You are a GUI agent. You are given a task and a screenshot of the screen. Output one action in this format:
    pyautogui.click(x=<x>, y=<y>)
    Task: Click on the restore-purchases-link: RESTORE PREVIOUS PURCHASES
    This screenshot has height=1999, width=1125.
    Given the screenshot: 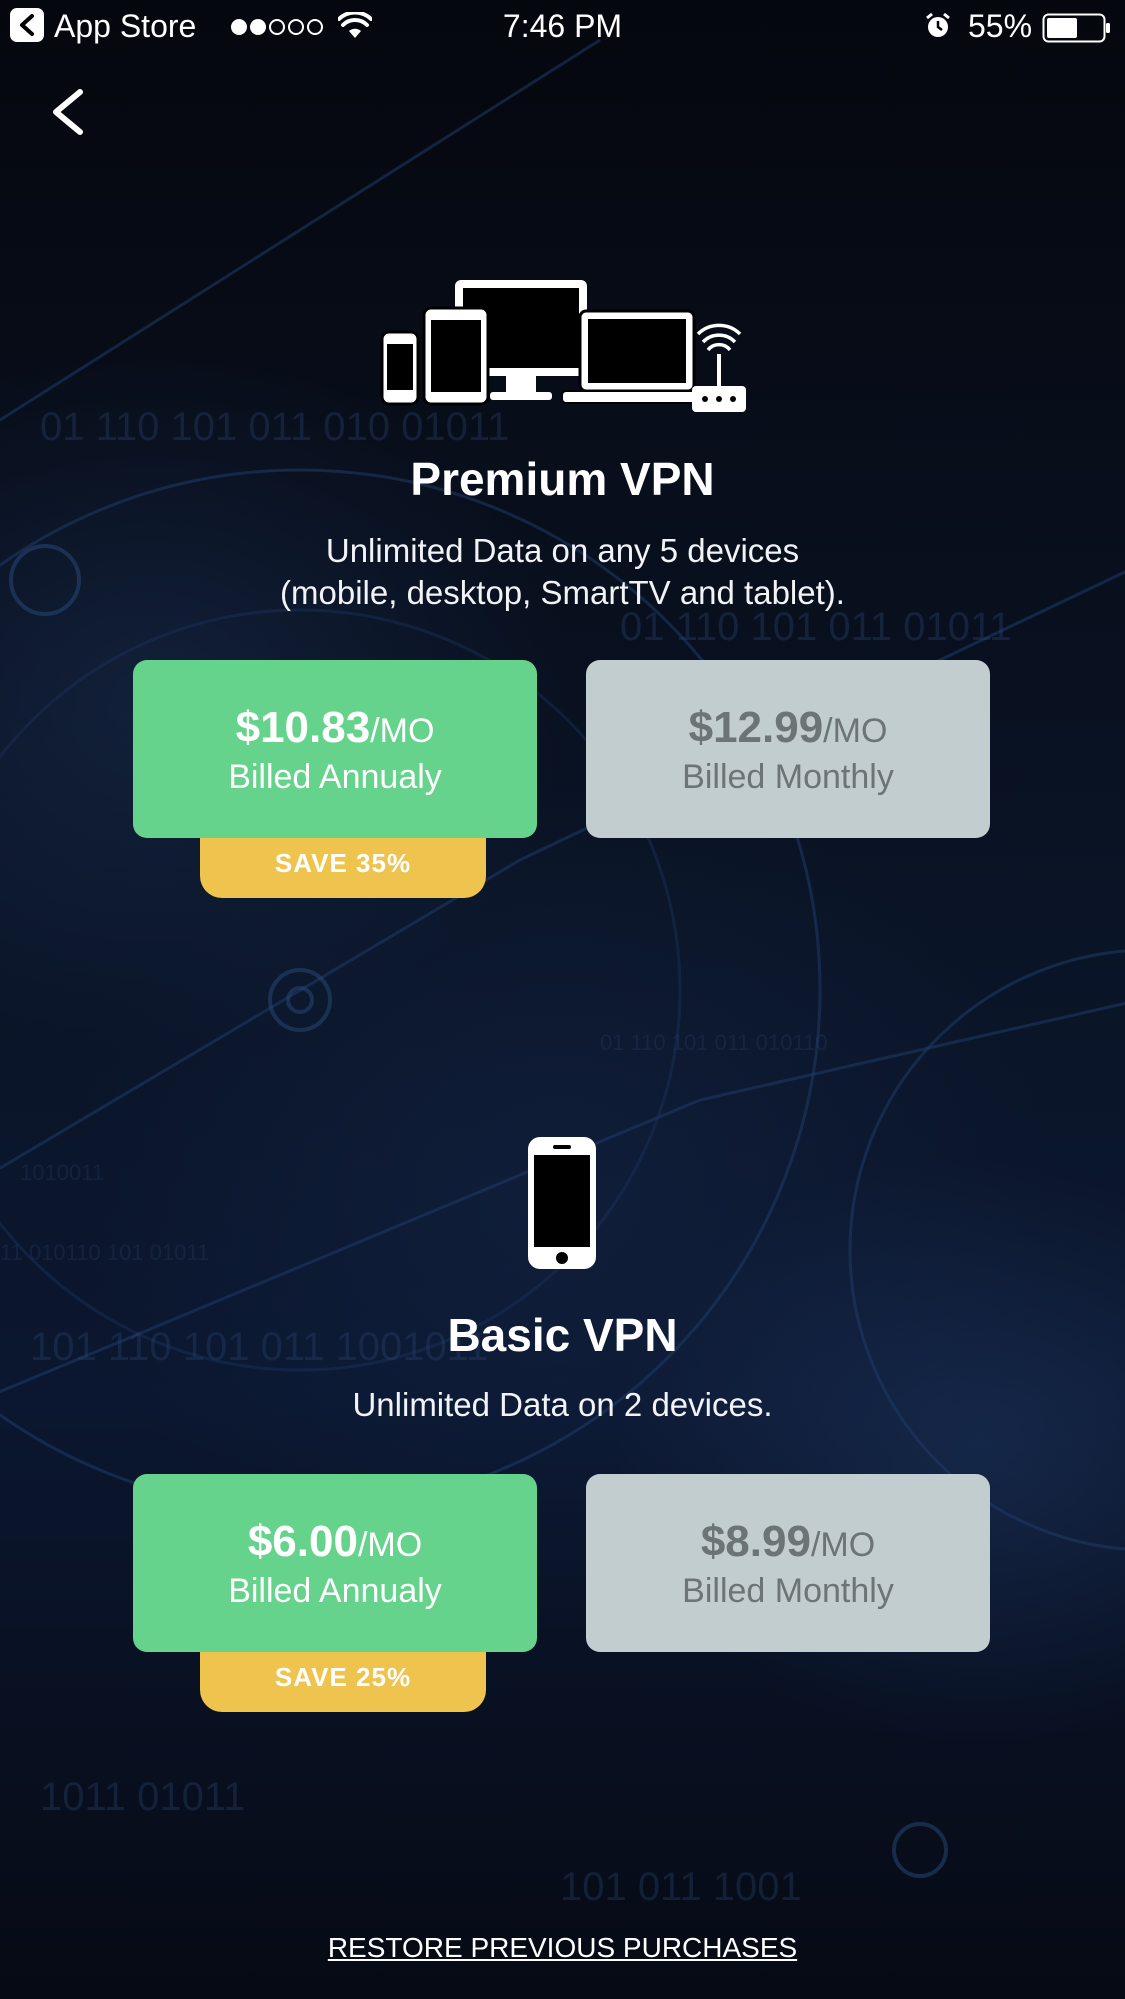 What is the action you would take?
    pyautogui.click(x=562, y=1947)
    